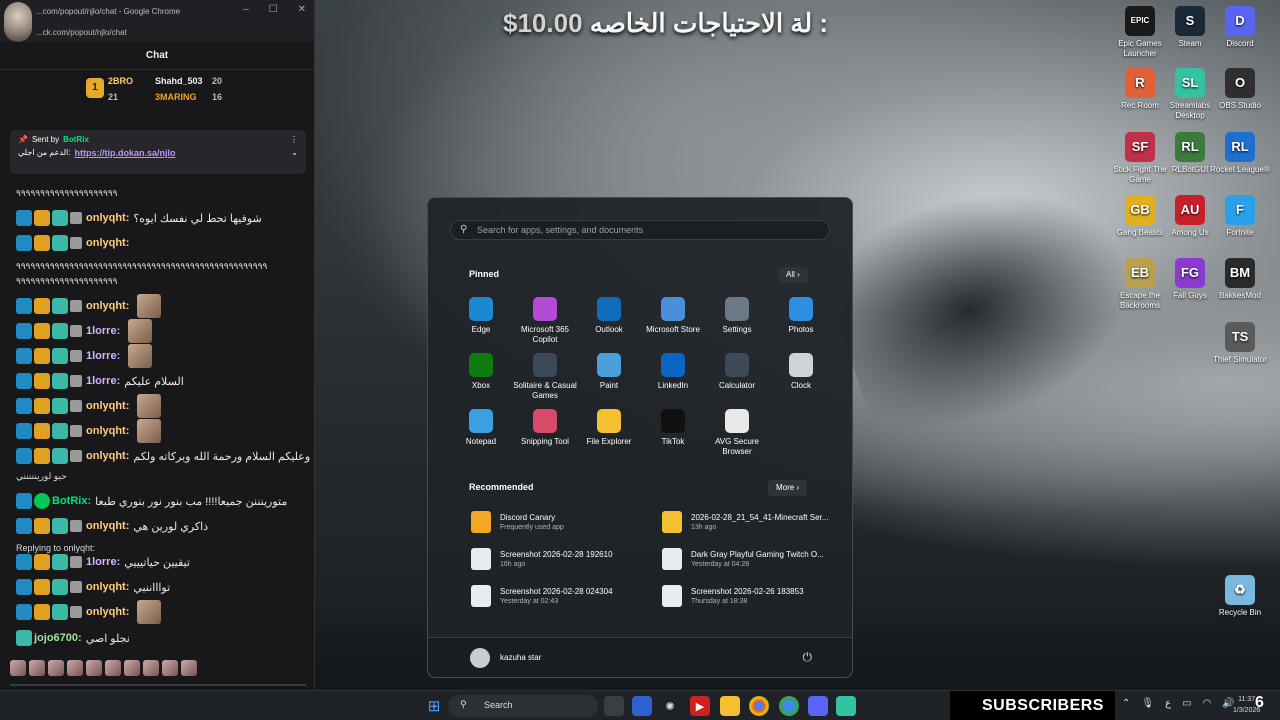 Image resolution: width=1280 pixels, height=720 pixels. What do you see at coordinates (480, 658) in the screenshot?
I see `user-avatar` at bounding box center [480, 658].